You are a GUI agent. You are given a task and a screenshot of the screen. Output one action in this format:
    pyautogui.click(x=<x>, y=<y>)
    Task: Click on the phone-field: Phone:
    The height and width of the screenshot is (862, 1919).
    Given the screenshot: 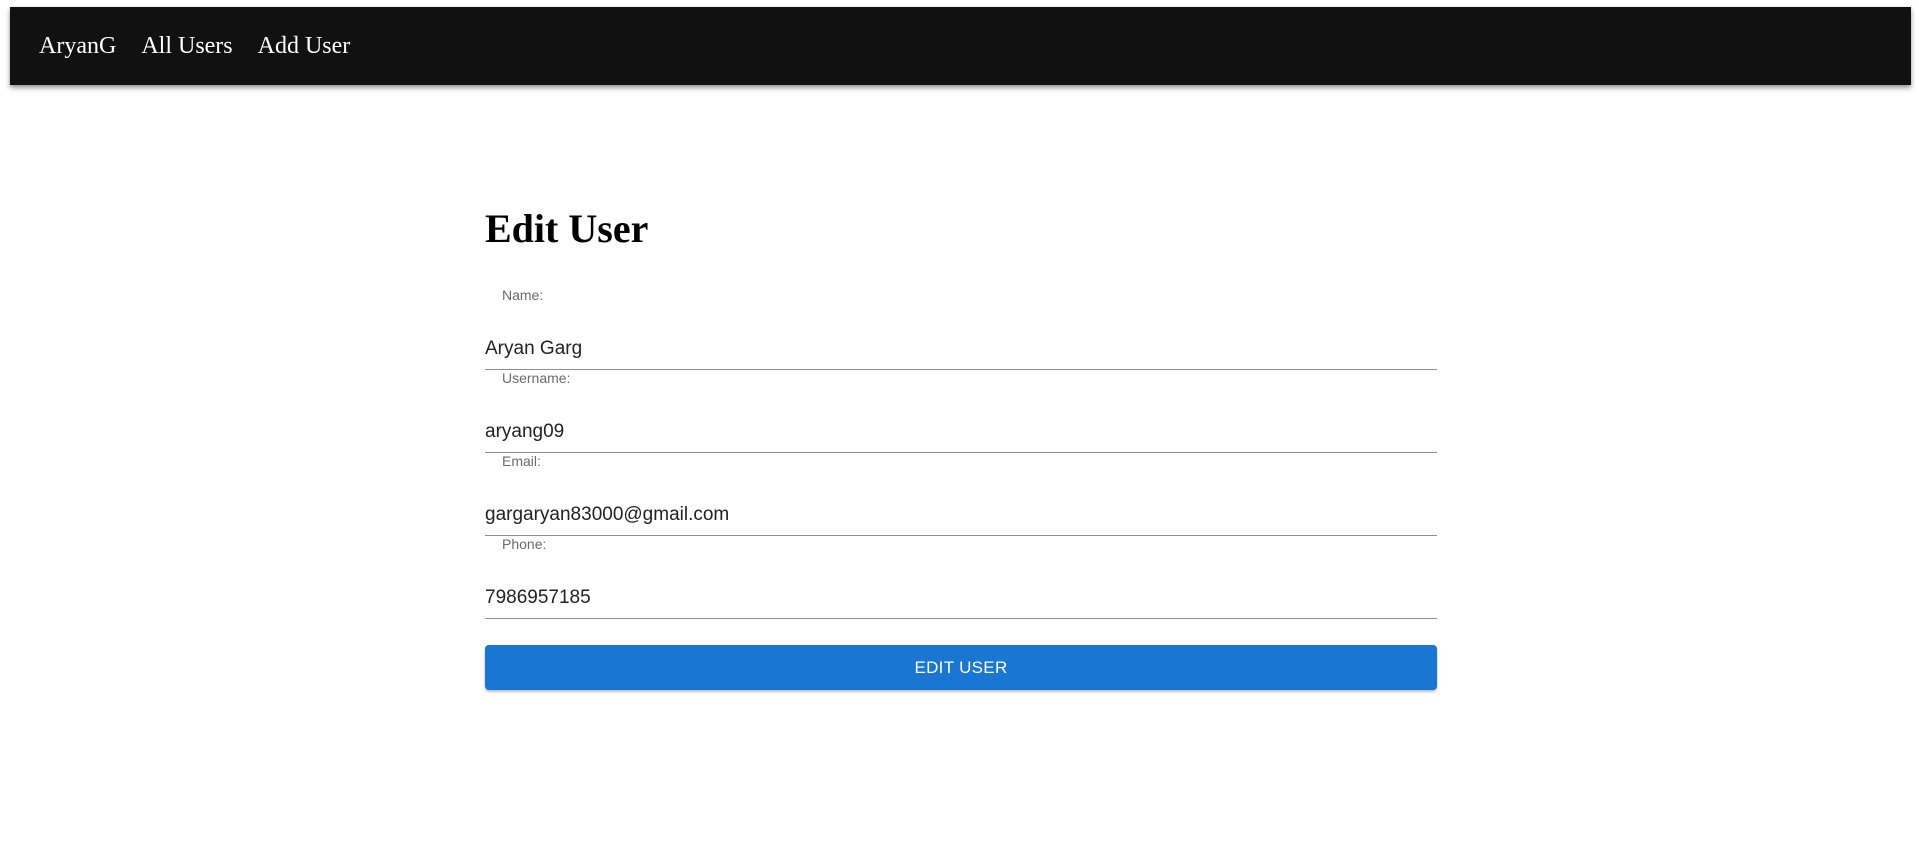 What is the action you would take?
    pyautogui.click(x=961, y=577)
    